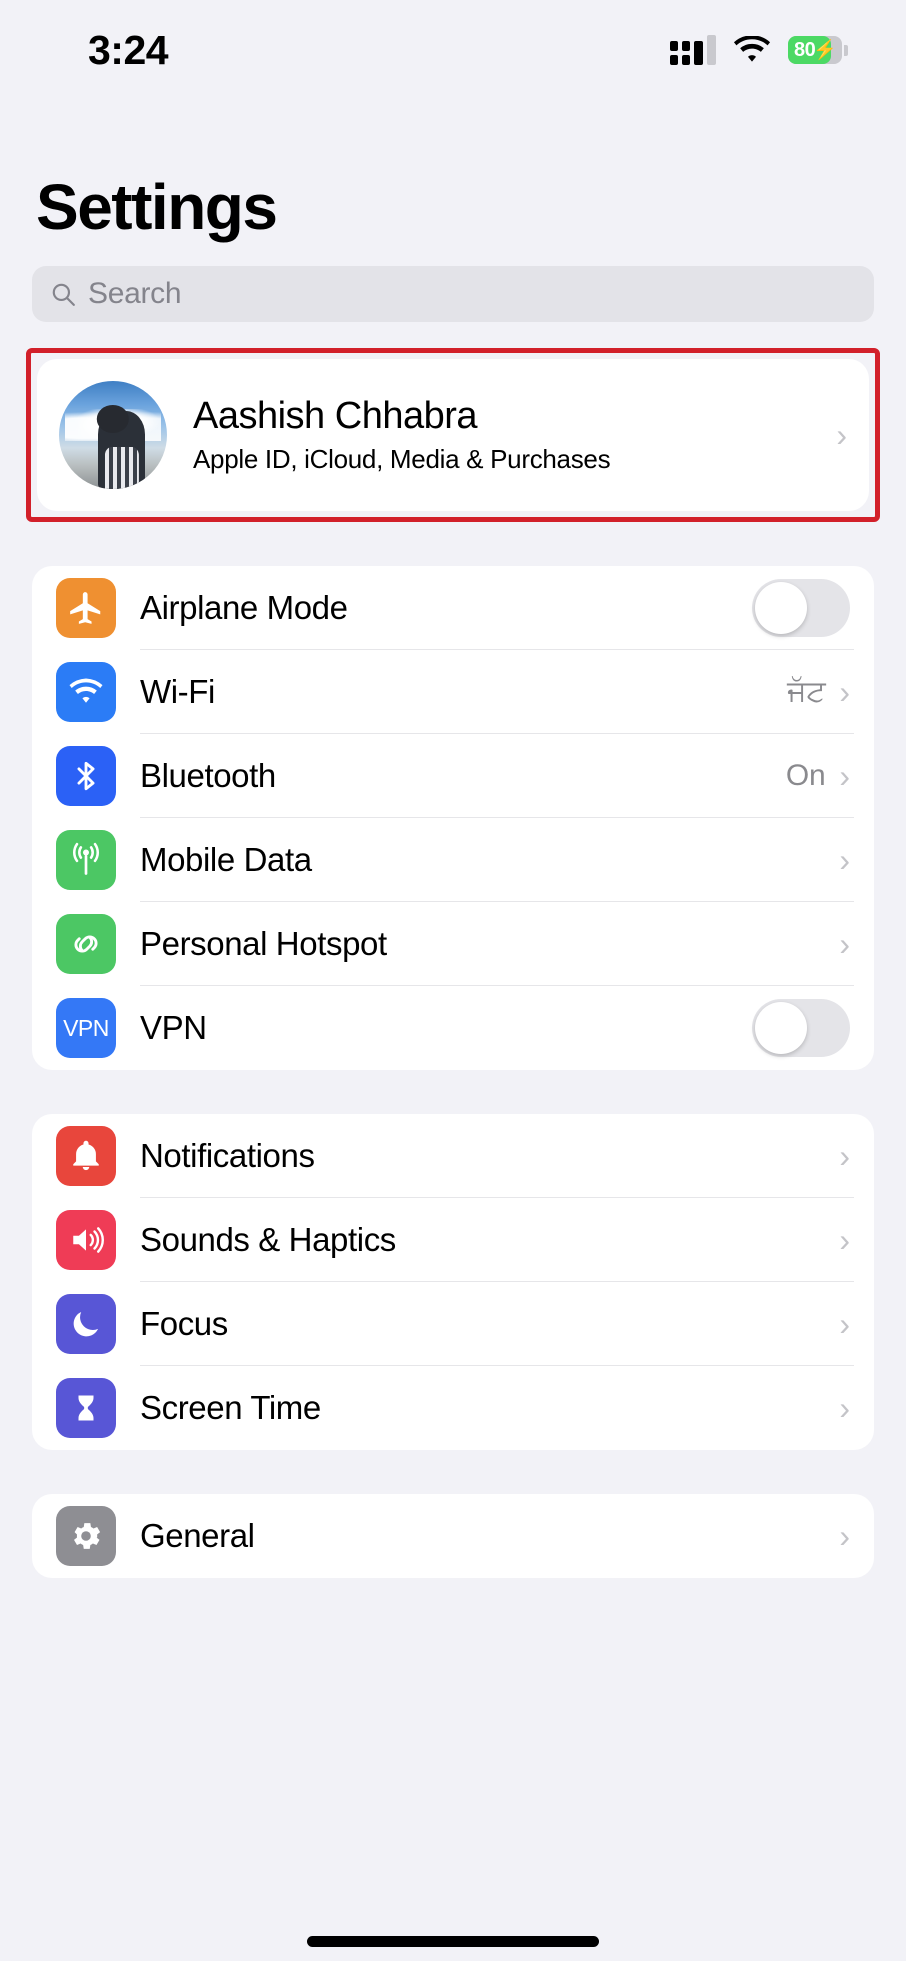  I want to click on search-input: Search, so click(453, 294).